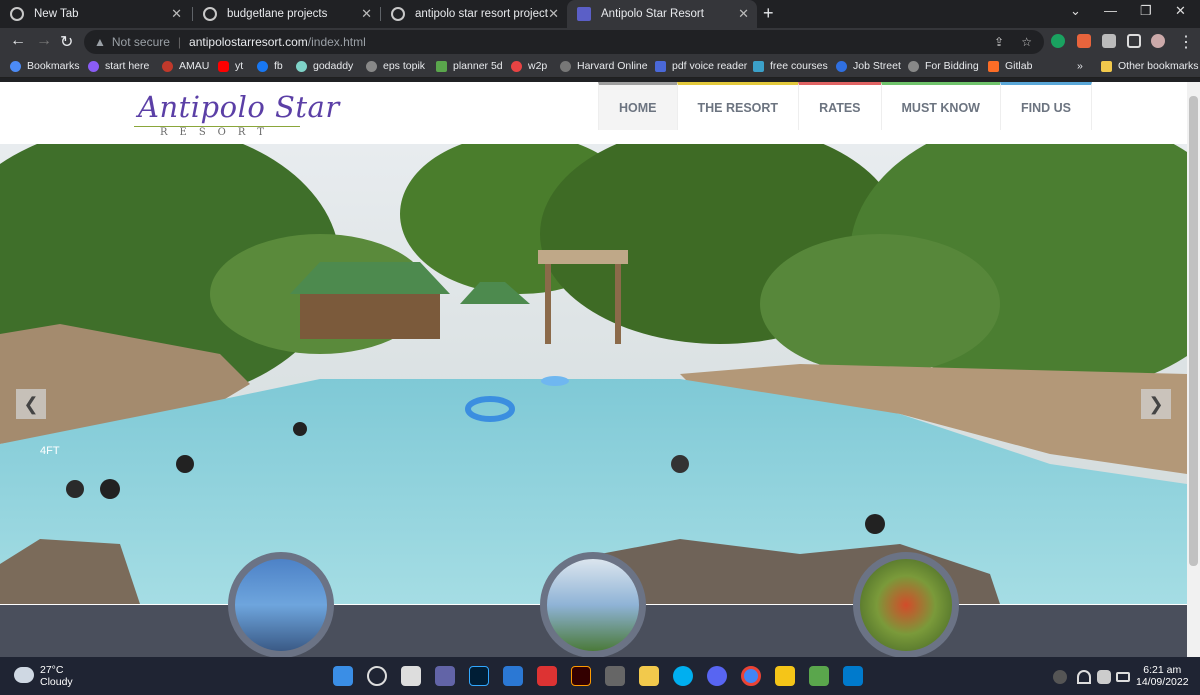 Image resolution: width=1200 pixels, height=695 pixels. Describe the element at coordinates (940, 106) in the screenshot. I see `nav-must-know: MUST KNOW` at that location.